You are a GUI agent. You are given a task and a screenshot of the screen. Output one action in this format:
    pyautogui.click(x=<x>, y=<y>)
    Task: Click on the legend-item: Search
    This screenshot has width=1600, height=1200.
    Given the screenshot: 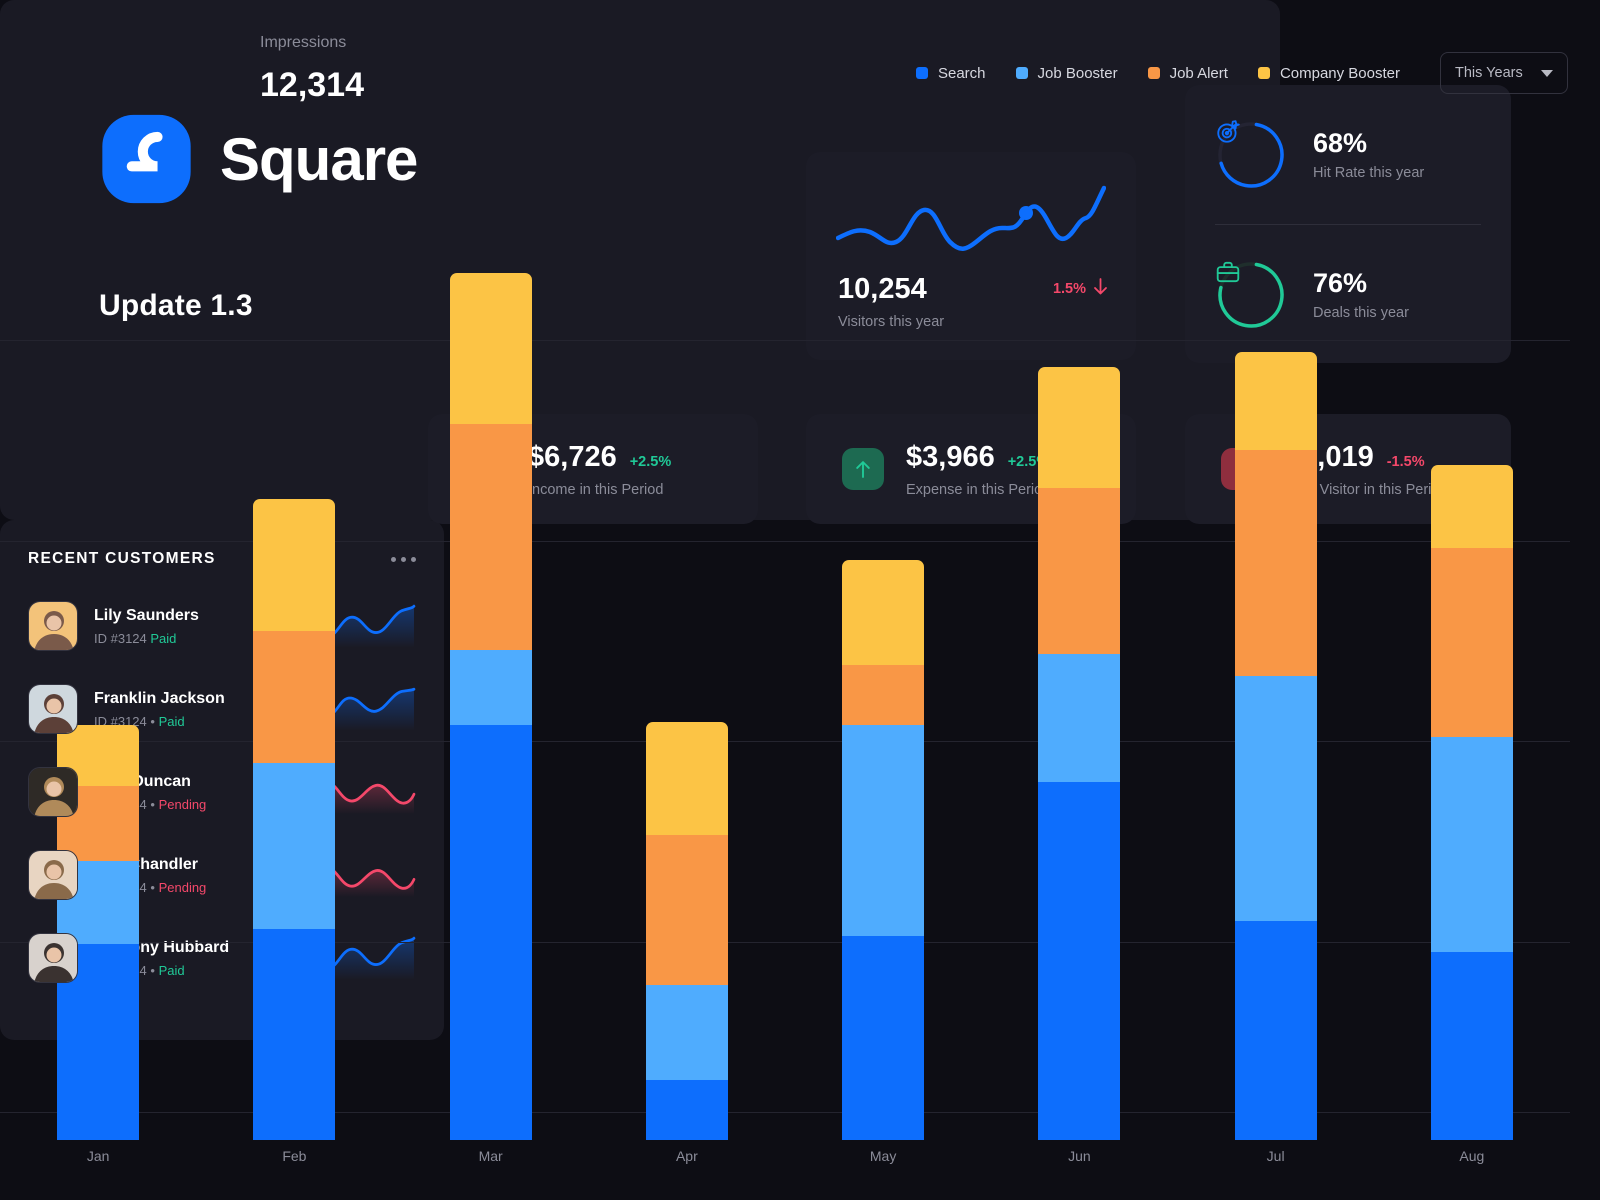 What is the action you would take?
    pyautogui.click(x=950, y=73)
    